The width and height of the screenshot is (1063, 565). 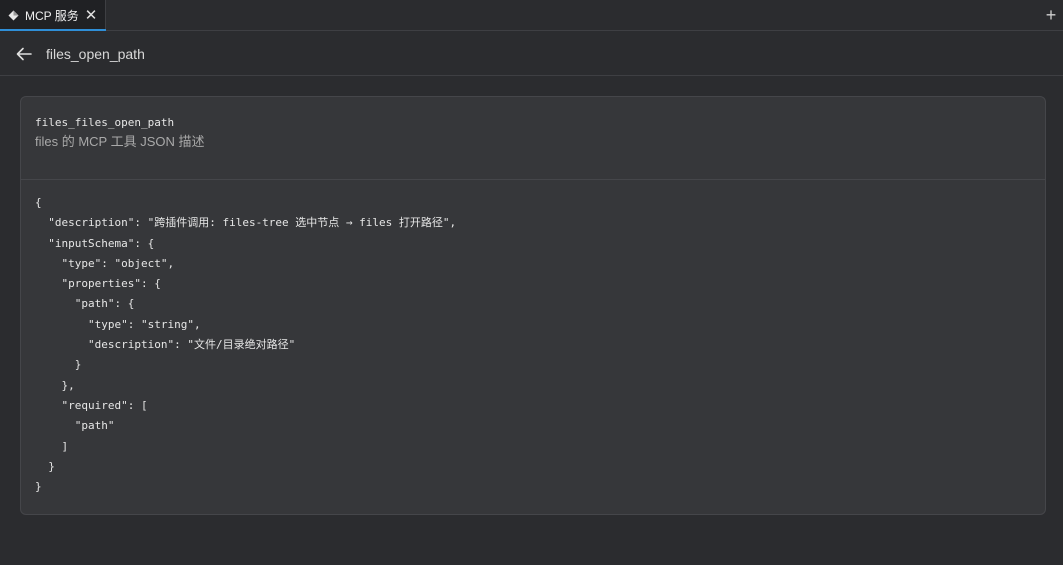 I want to click on tab-bar: MCP 服务 ✕ +, so click(x=531, y=15).